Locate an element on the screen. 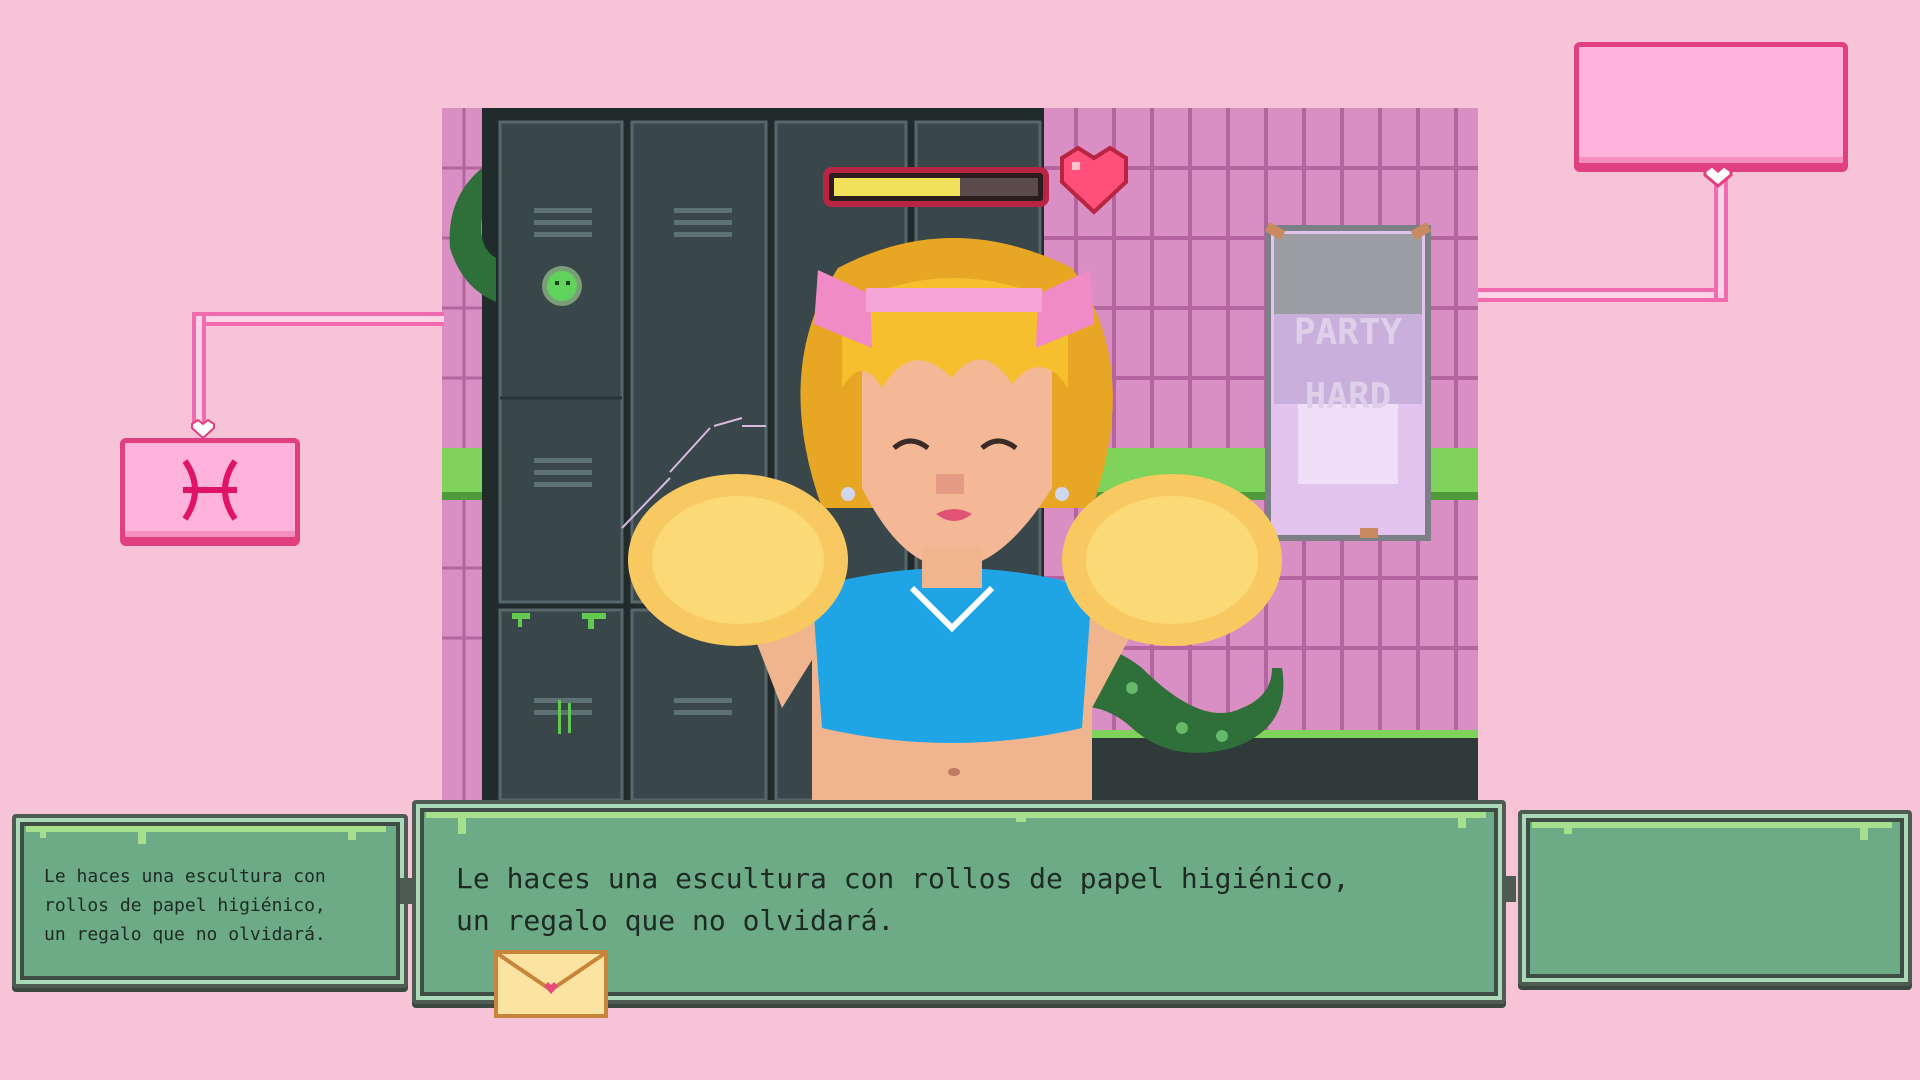 The width and height of the screenshot is (1920, 1080). connector-right-horizontal-inner is located at coordinates (1600, 295).